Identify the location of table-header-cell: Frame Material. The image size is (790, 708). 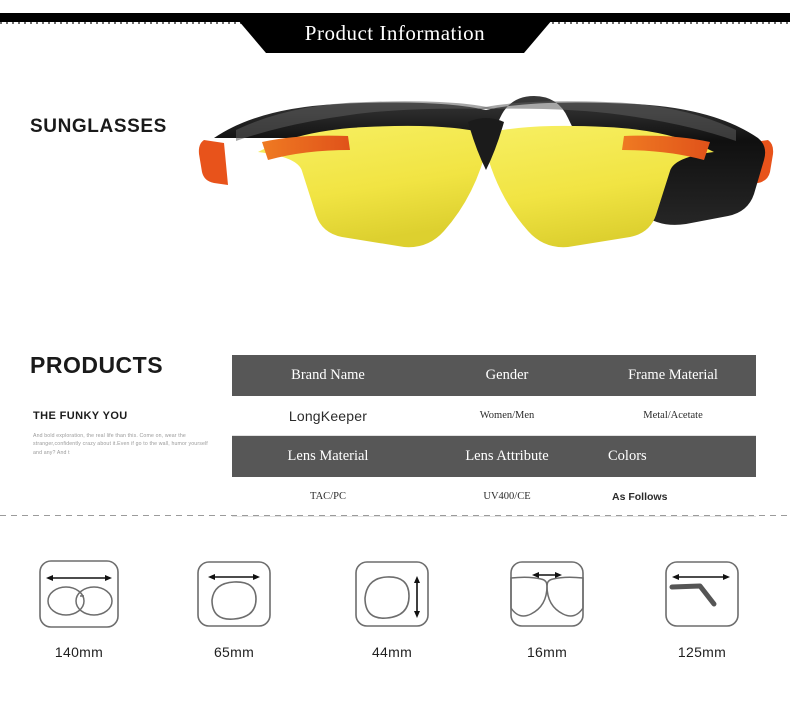
(673, 375).